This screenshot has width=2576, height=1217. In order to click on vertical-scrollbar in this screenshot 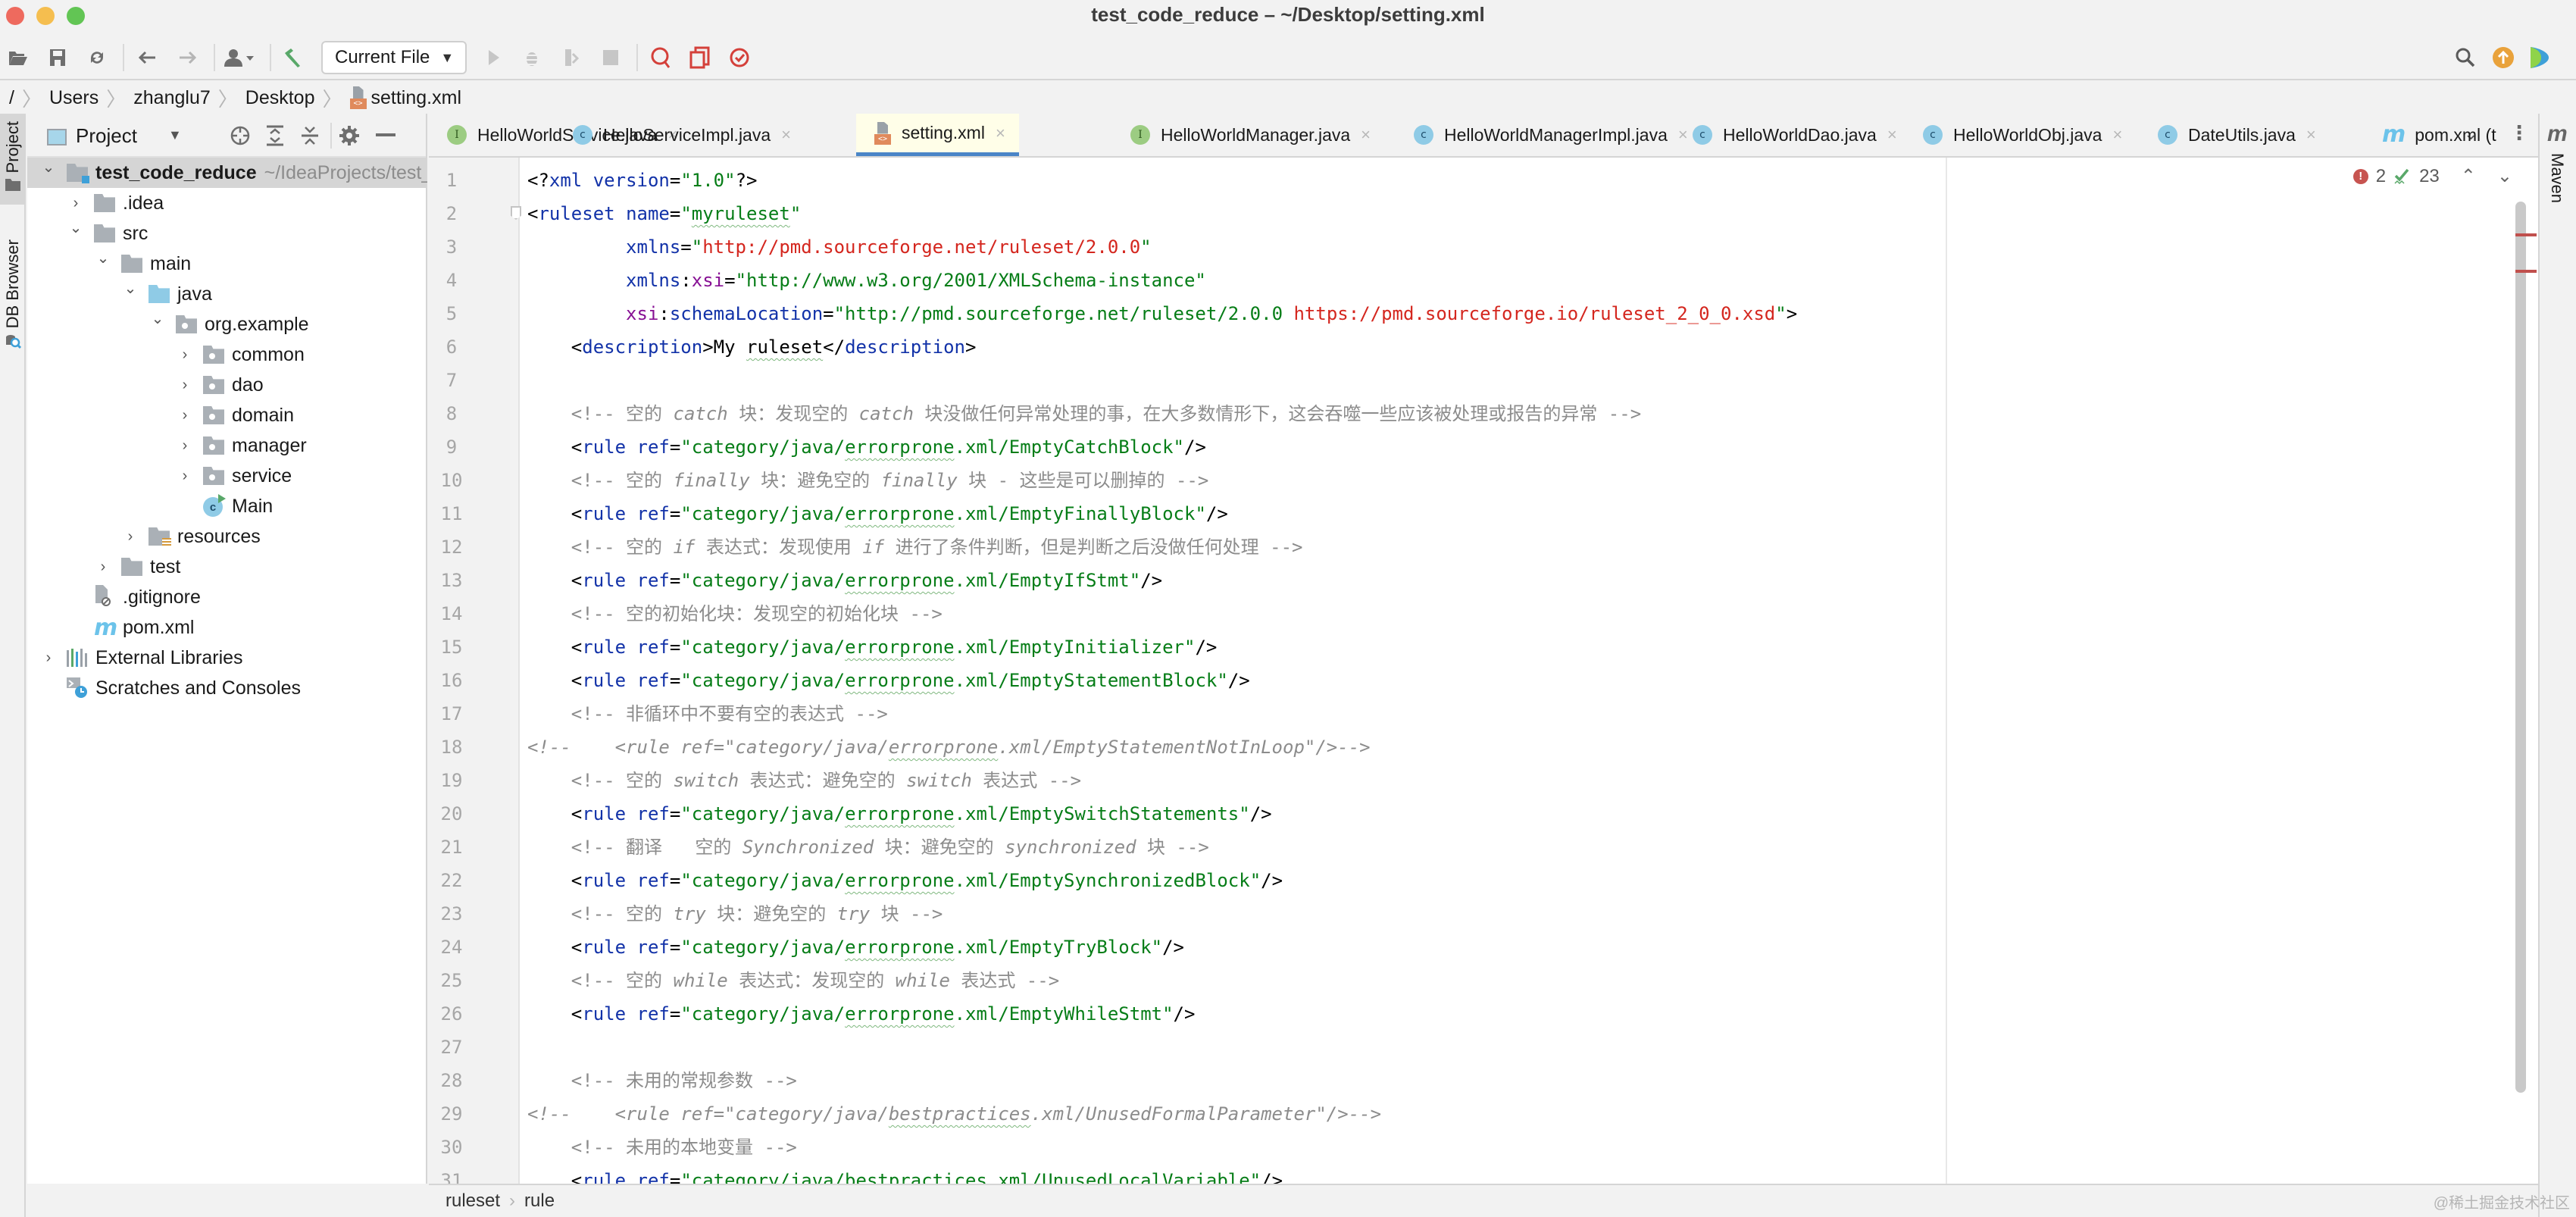, I will do `click(2520, 647)`.